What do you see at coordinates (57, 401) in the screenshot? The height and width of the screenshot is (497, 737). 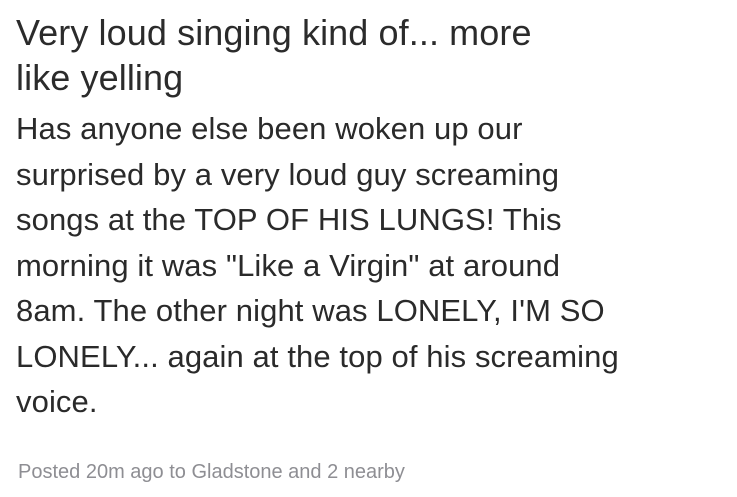 I see `post-body-line: voice.` at bounding box center [57, 401].